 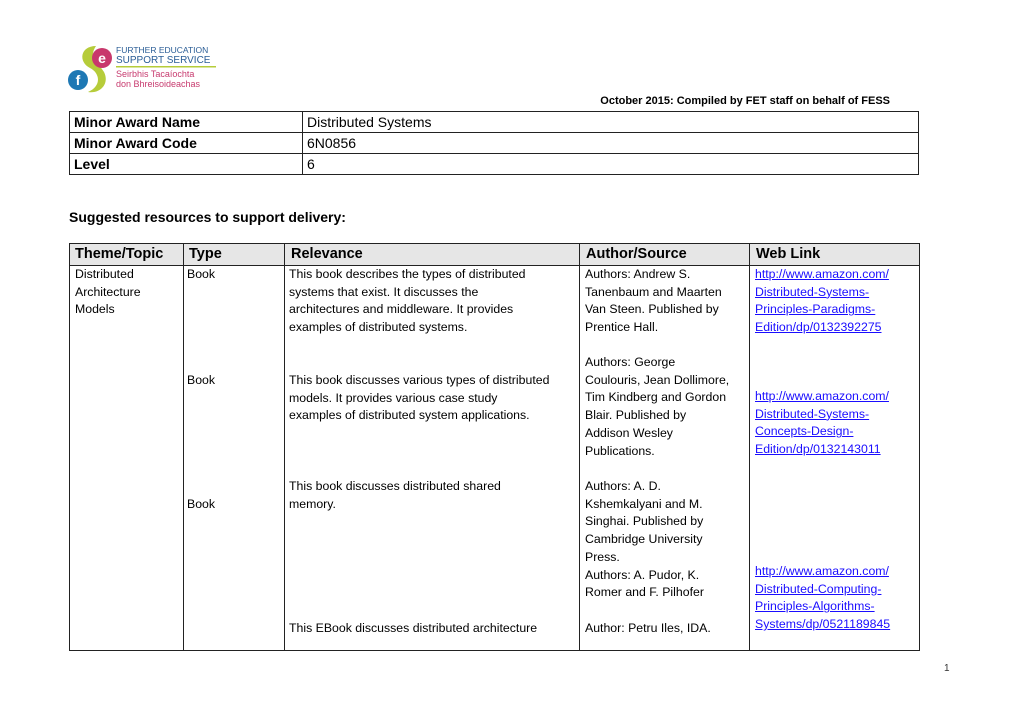 What do you see at coordinates (636, 254) in the screenshot?
I see `header-author: Author/Source` at bounding box center [636, 254].